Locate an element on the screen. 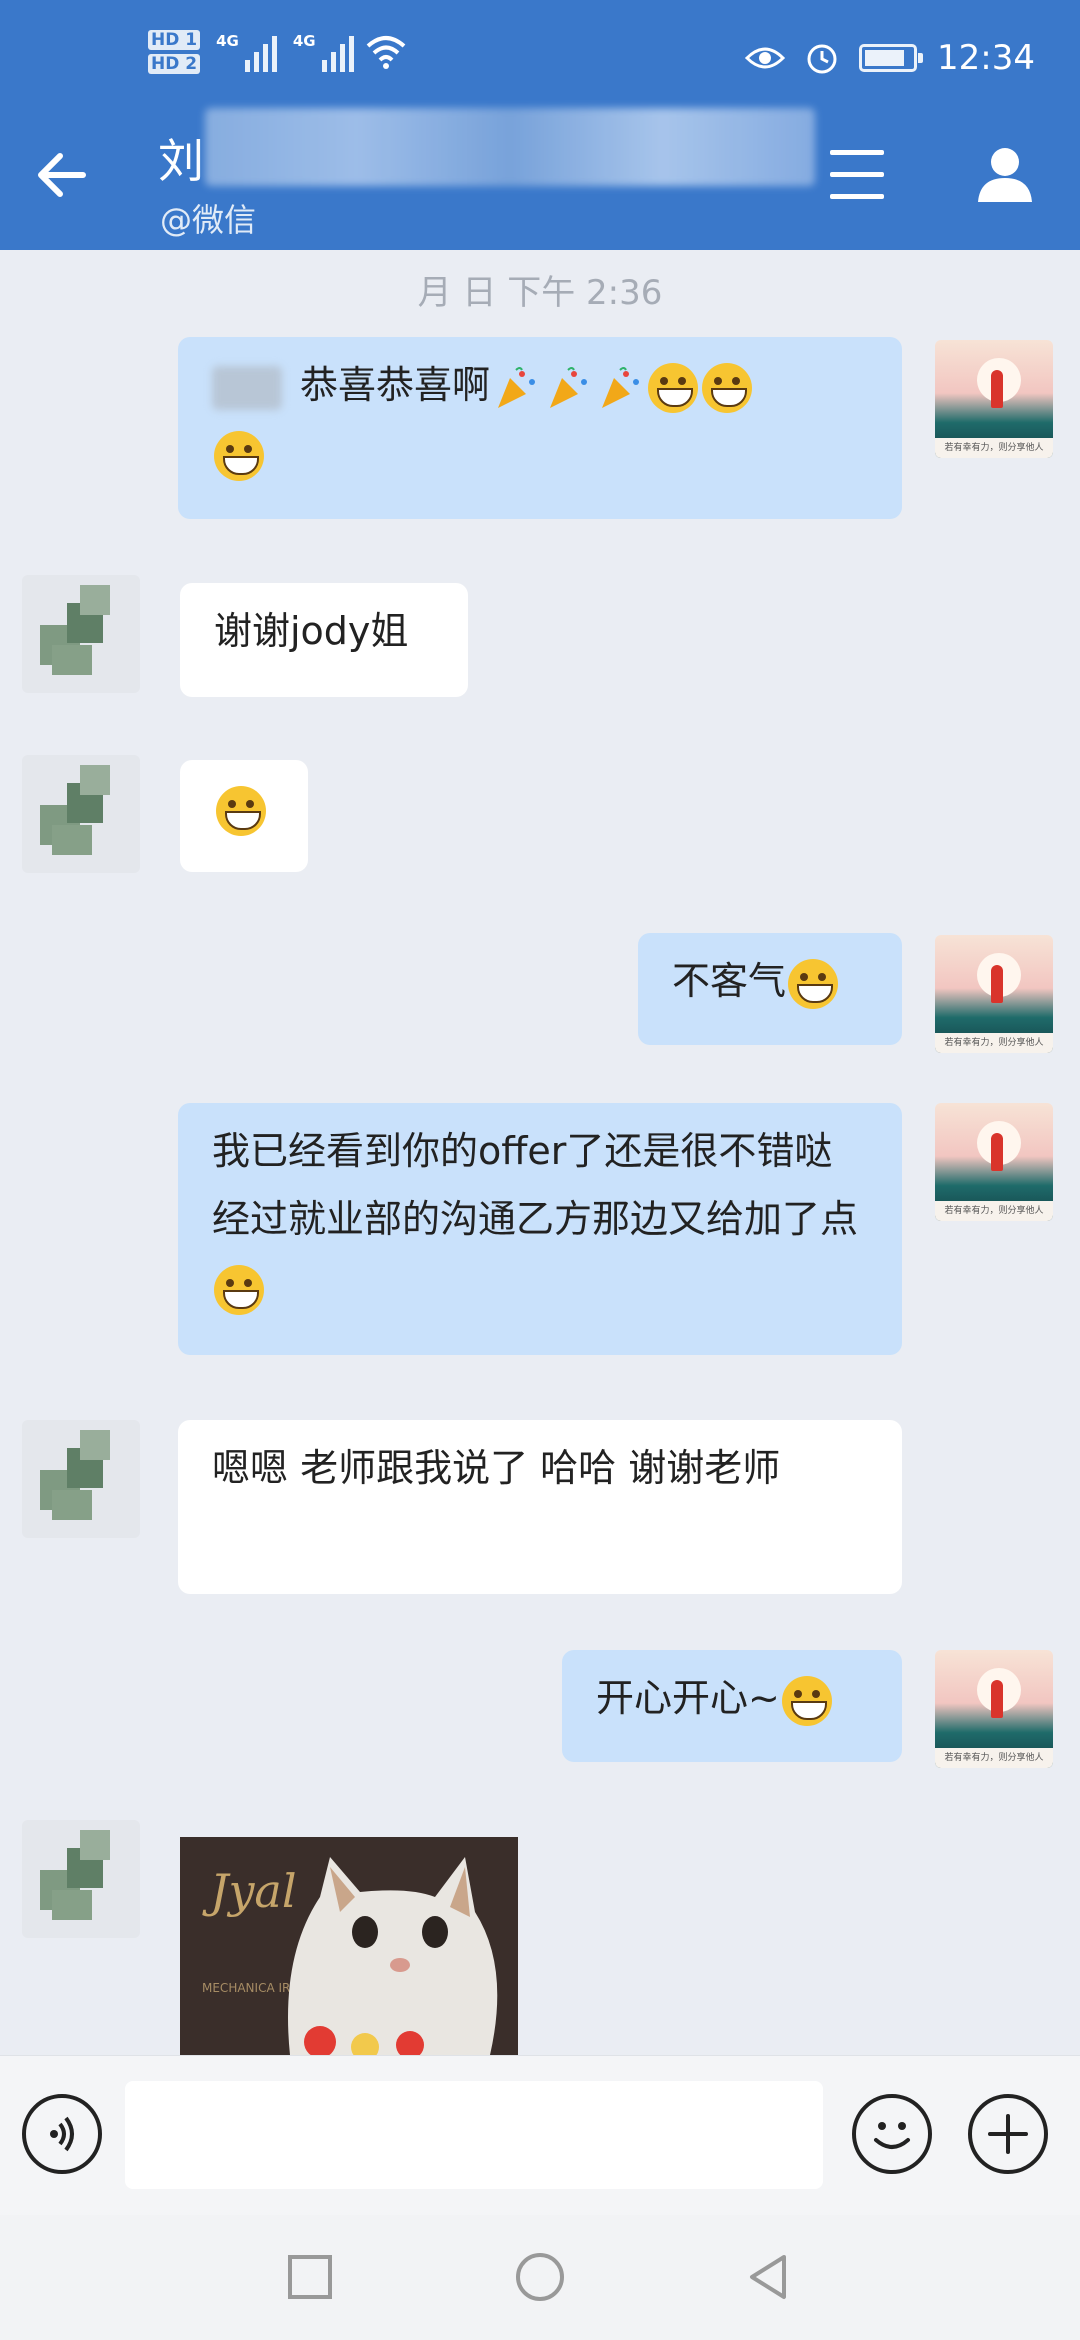 This screenshot has width=1080, height=2340. message-bubble-incoming is located at coordinates (244, 816).